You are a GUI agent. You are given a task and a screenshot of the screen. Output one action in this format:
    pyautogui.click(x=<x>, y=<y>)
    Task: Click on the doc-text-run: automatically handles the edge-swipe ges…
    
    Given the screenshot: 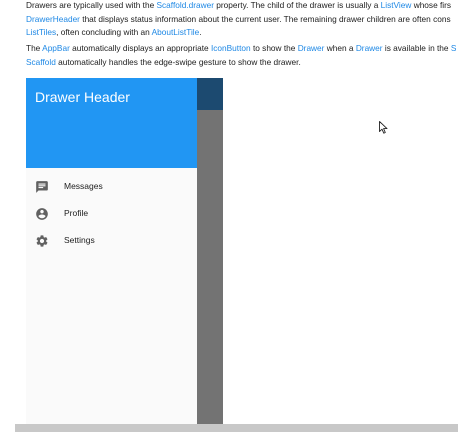 What is the action you would take?
    pyautogui.click(x=178, y=61)
    